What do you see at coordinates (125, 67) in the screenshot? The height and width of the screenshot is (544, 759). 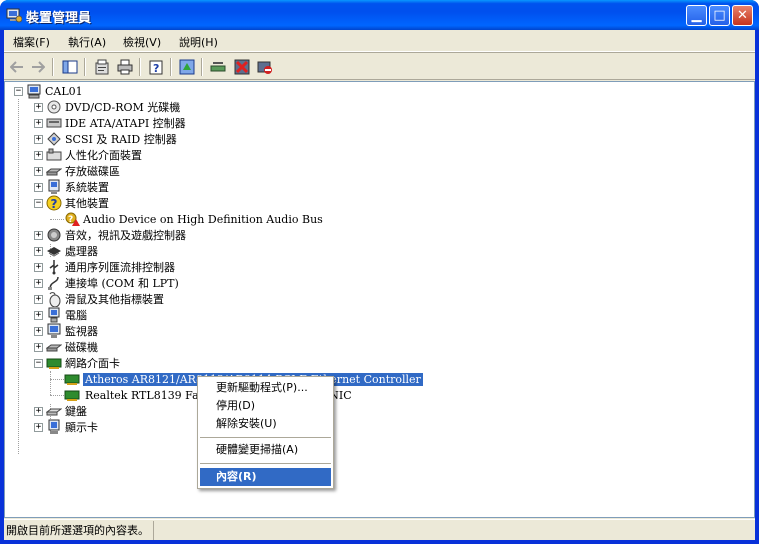 I see `print-button` at bounding box center [125, 67].